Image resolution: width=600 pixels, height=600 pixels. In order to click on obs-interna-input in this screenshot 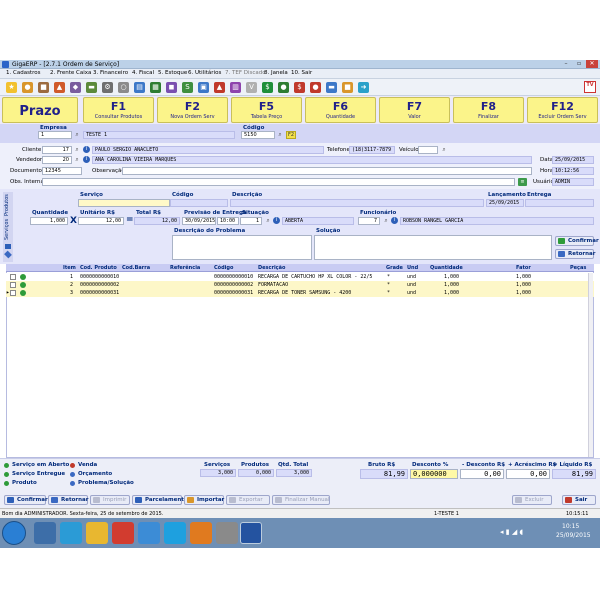, I will do `click(278, 182)`.